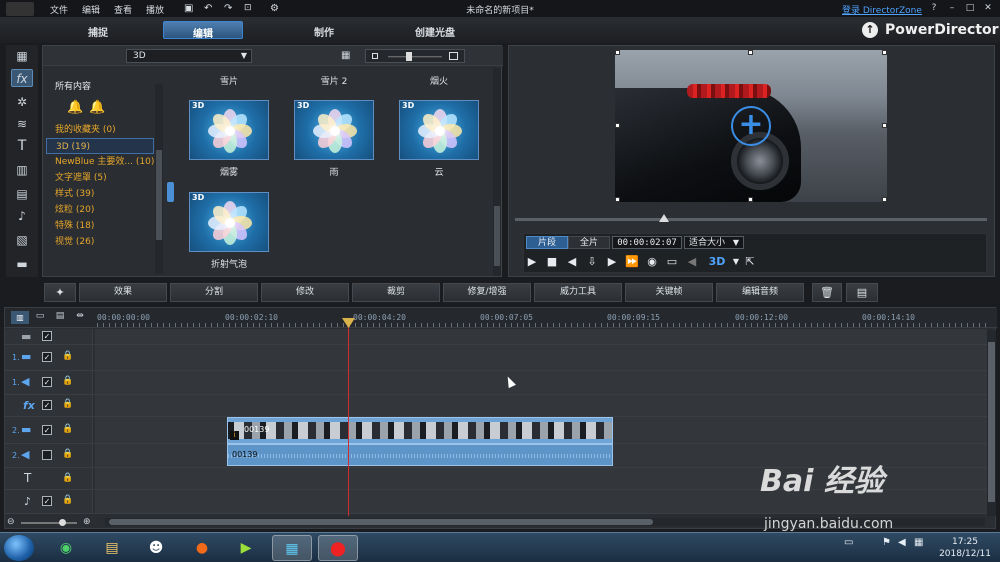  I want to click on qq-icon: ☻, so click(156, 548).